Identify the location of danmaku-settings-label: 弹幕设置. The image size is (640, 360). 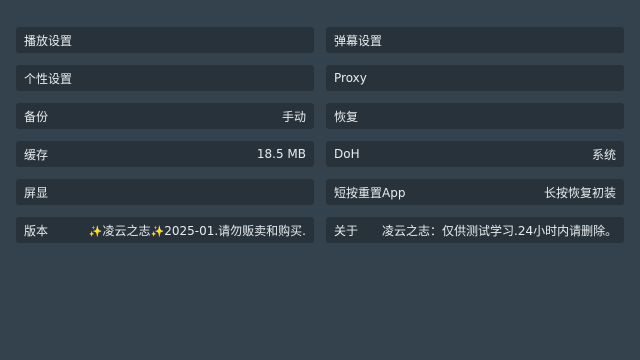
(358, 40).